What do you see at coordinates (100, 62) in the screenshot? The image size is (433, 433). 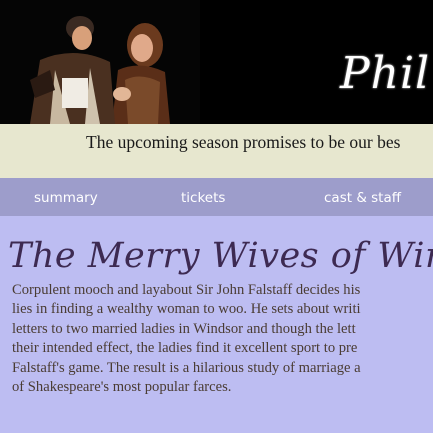 I see `cast-photo` at bounding box center [100, 62].